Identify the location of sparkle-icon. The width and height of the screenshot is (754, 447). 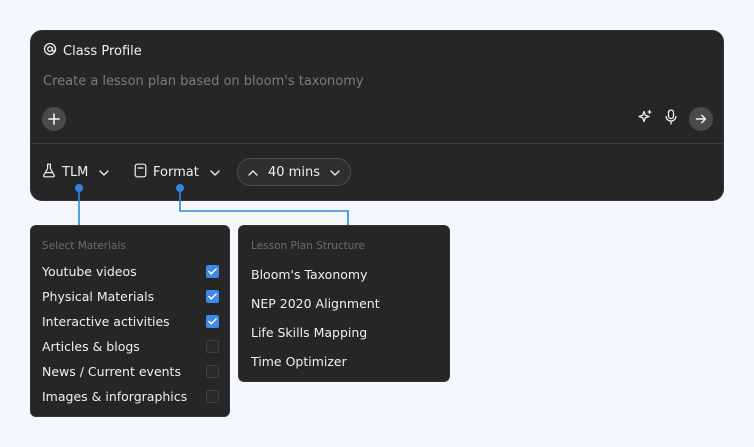
(645, 119).